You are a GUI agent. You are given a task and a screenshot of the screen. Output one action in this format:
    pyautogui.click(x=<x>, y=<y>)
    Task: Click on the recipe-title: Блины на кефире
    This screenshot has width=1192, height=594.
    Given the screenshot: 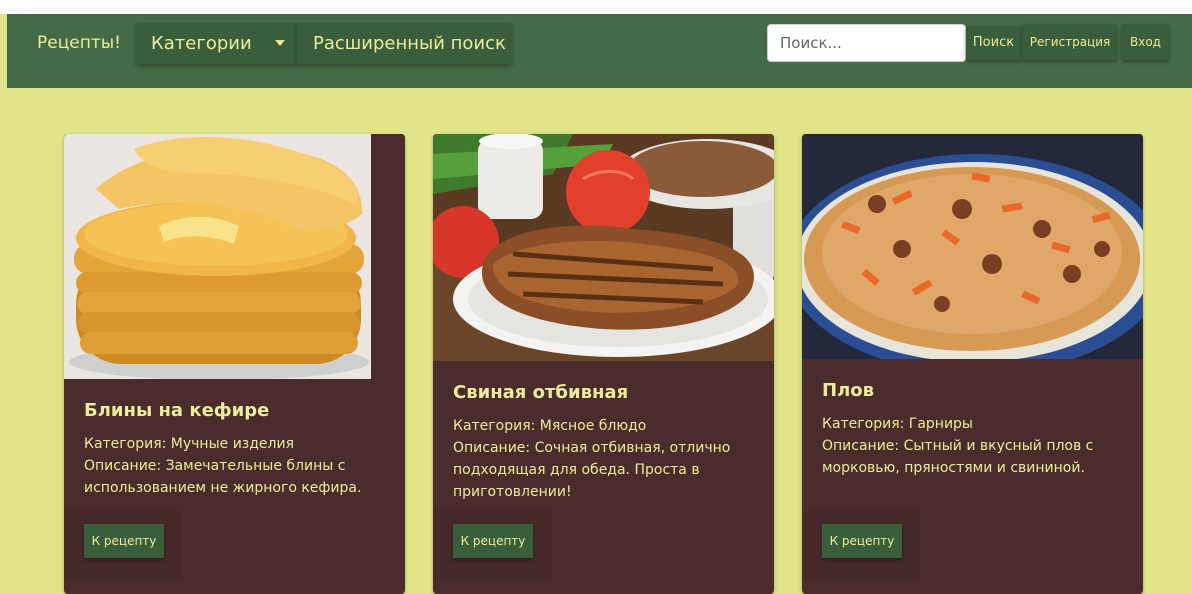 What is the action you would take?
    pyautogui.click(x=177, y=410)
    